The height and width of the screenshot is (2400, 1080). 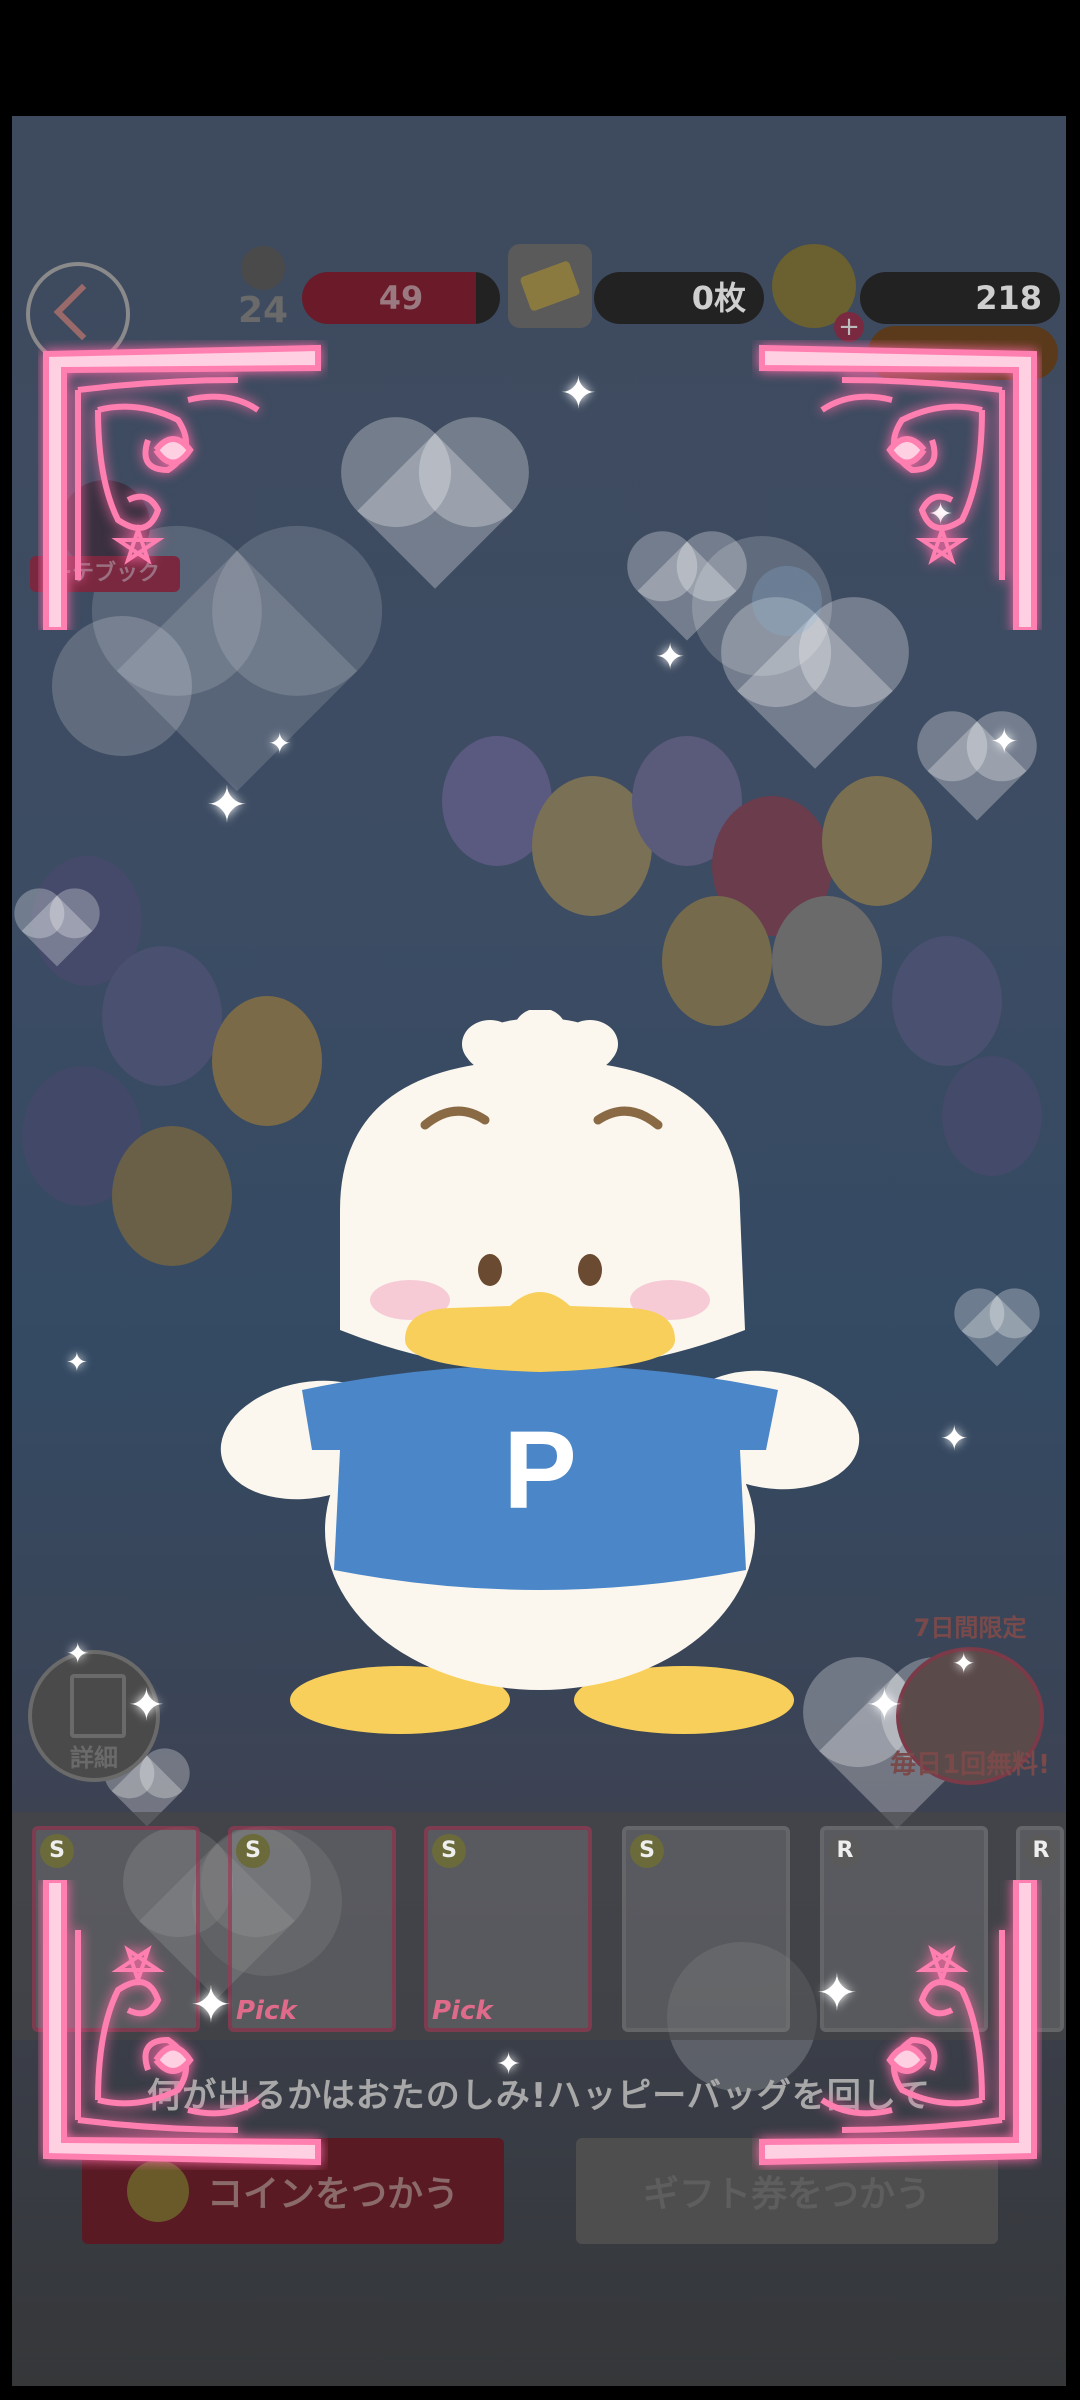 What do you see at coordinates (462, 2011) in the screenshot?
I see `pick-tag: Pick` at bounding box center [462, 2011].